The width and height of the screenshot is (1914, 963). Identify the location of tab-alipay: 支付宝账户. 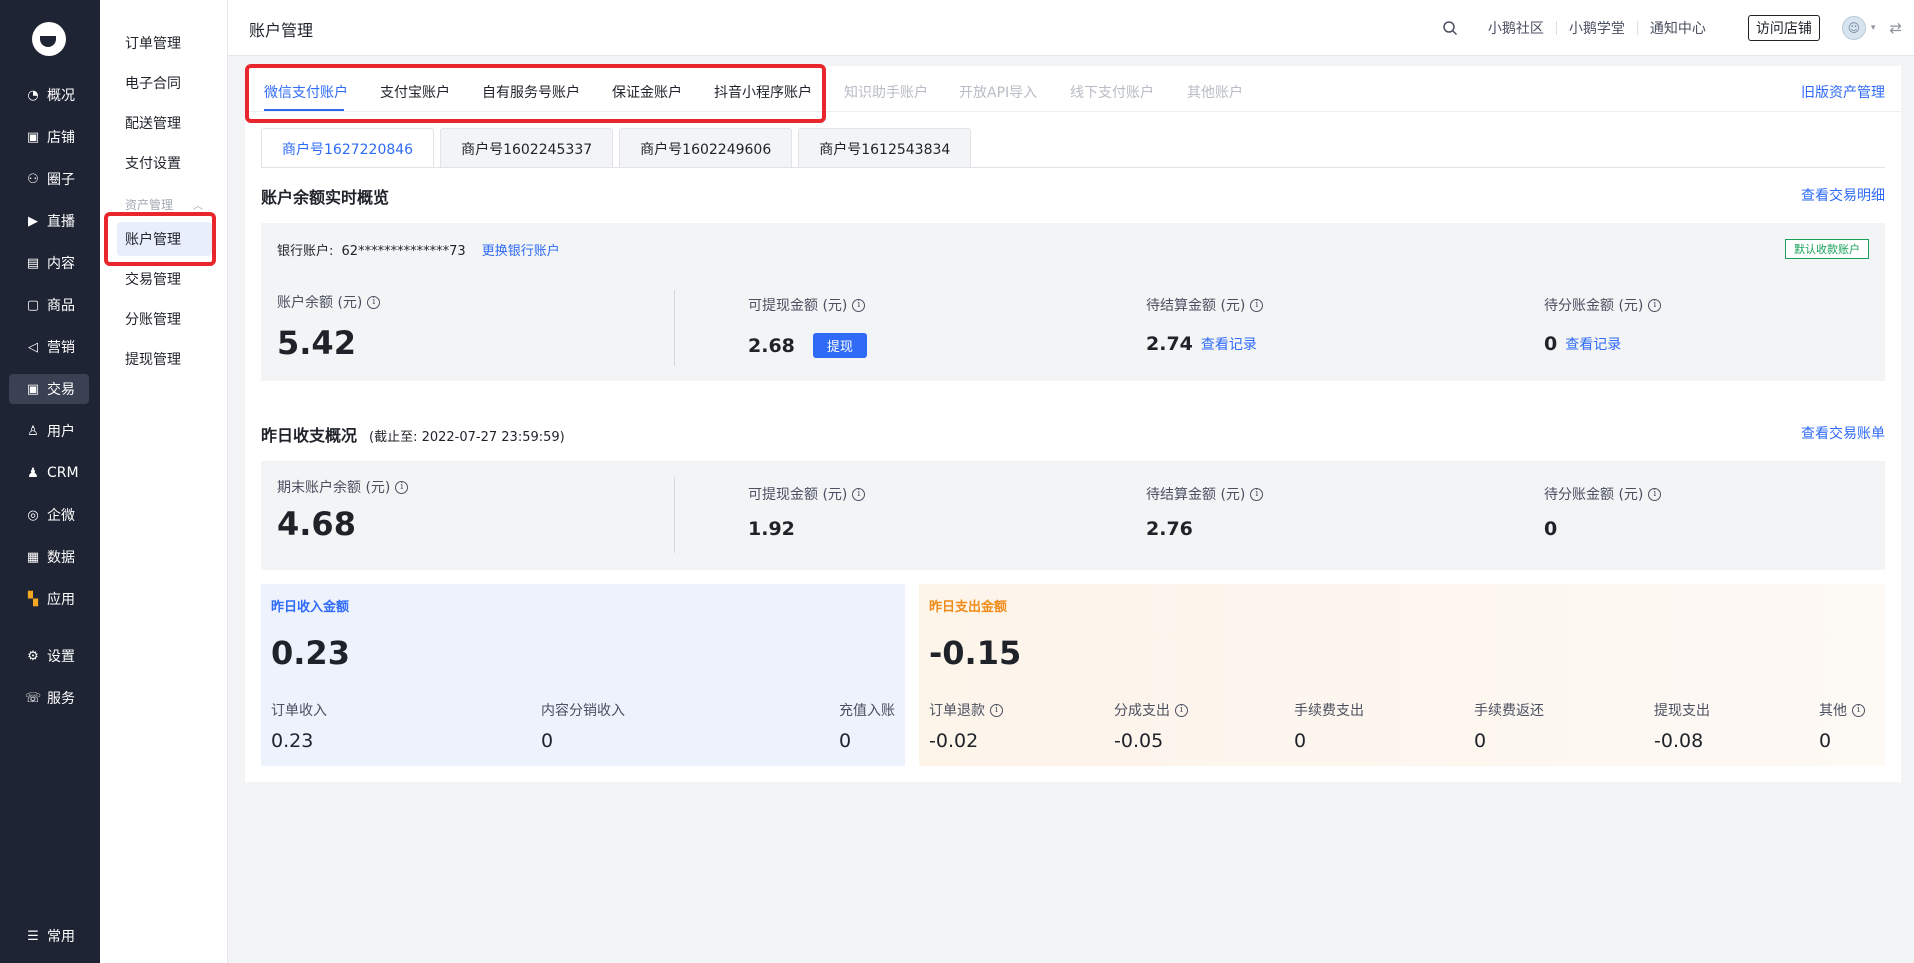
(415, 92).